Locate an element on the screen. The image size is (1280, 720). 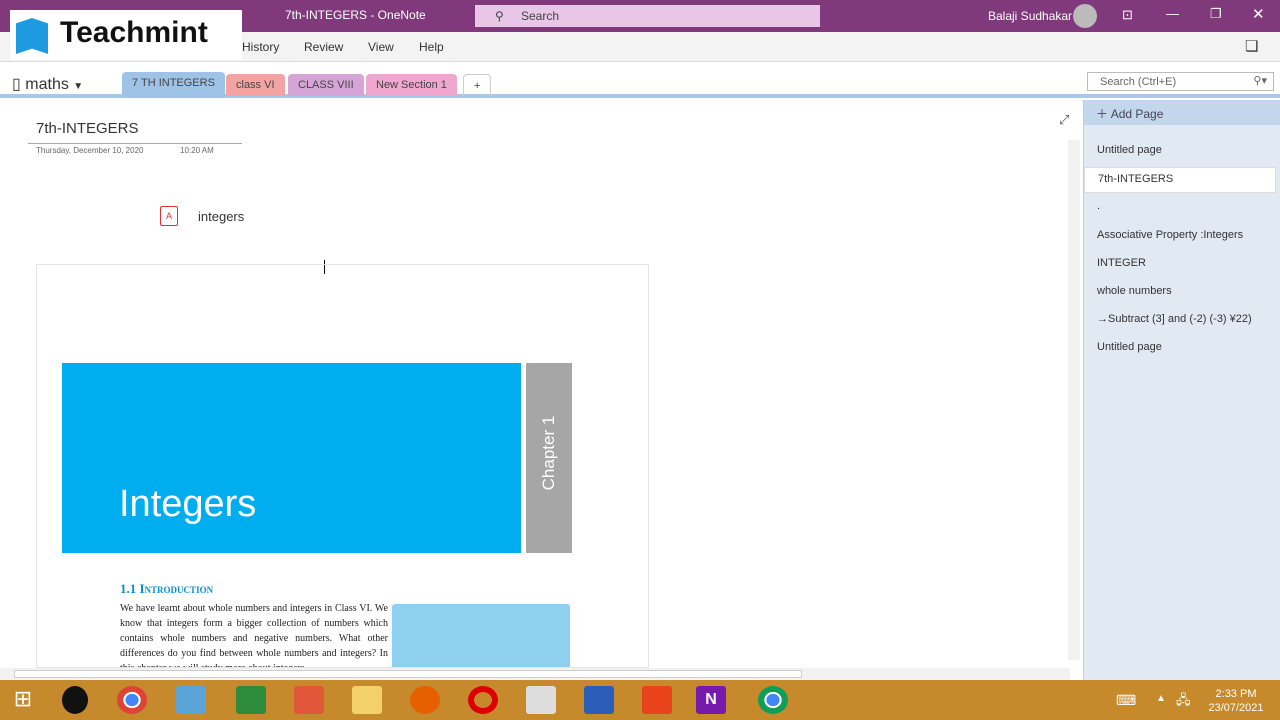
page-item: whole numbers is located at coordinates (1134, 291).